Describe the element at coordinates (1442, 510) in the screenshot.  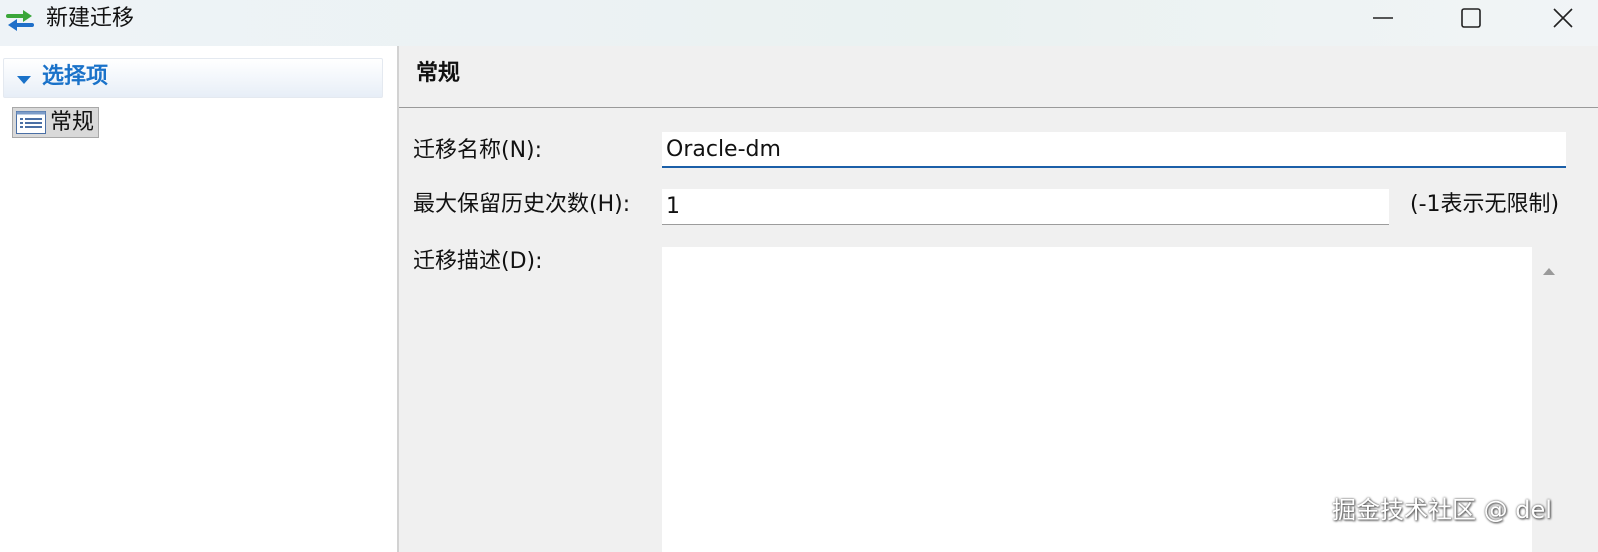
I see `watermark-text: 掘金技术社区 @ del` at that location.